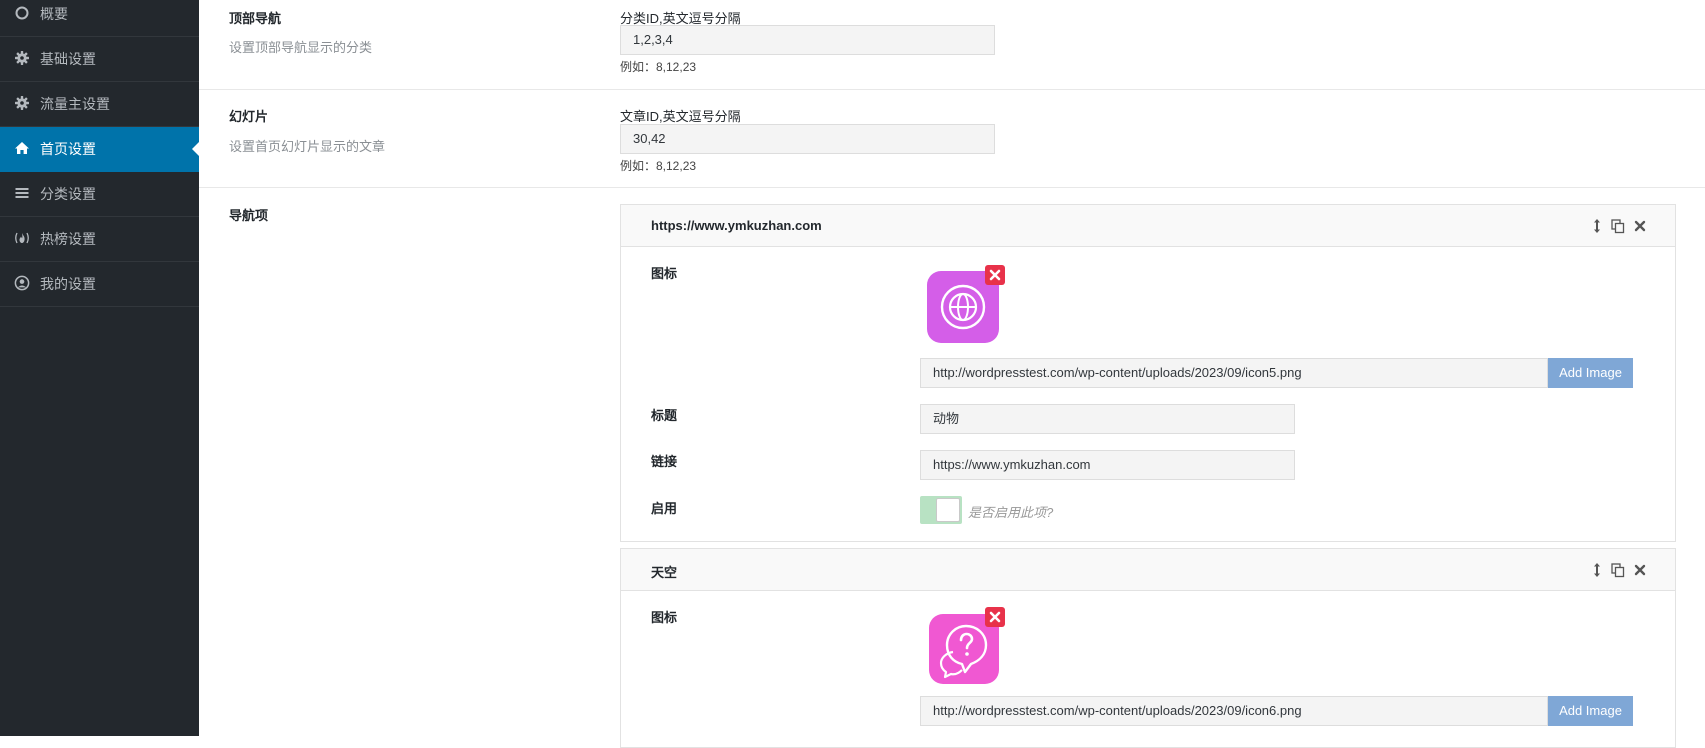  Describe the element at coordinates (68, 239) in the screenshot. I see `sidebar-item-label: 热榜设置` at that location.